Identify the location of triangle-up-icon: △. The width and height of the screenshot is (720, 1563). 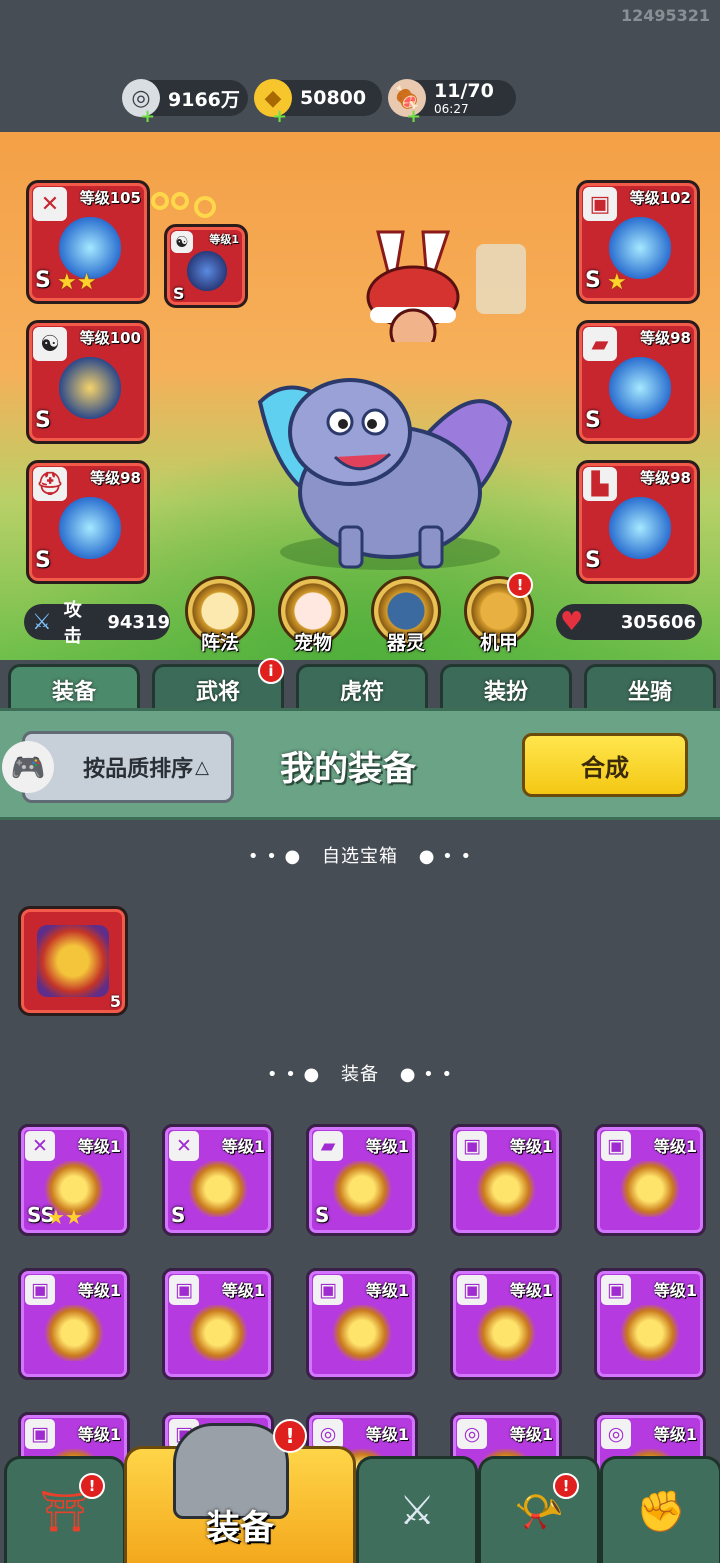
(202, 767).